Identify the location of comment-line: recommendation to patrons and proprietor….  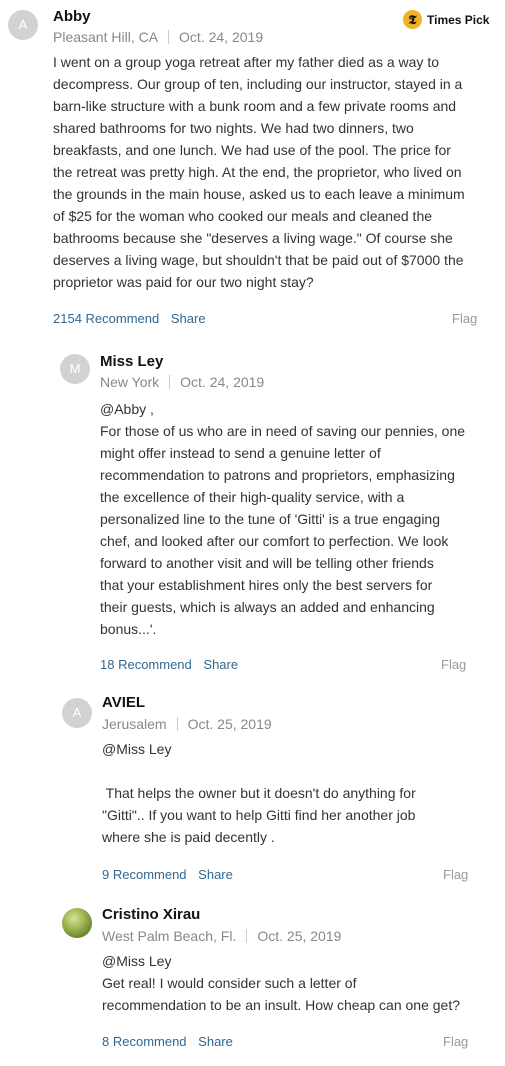
(277, 475).